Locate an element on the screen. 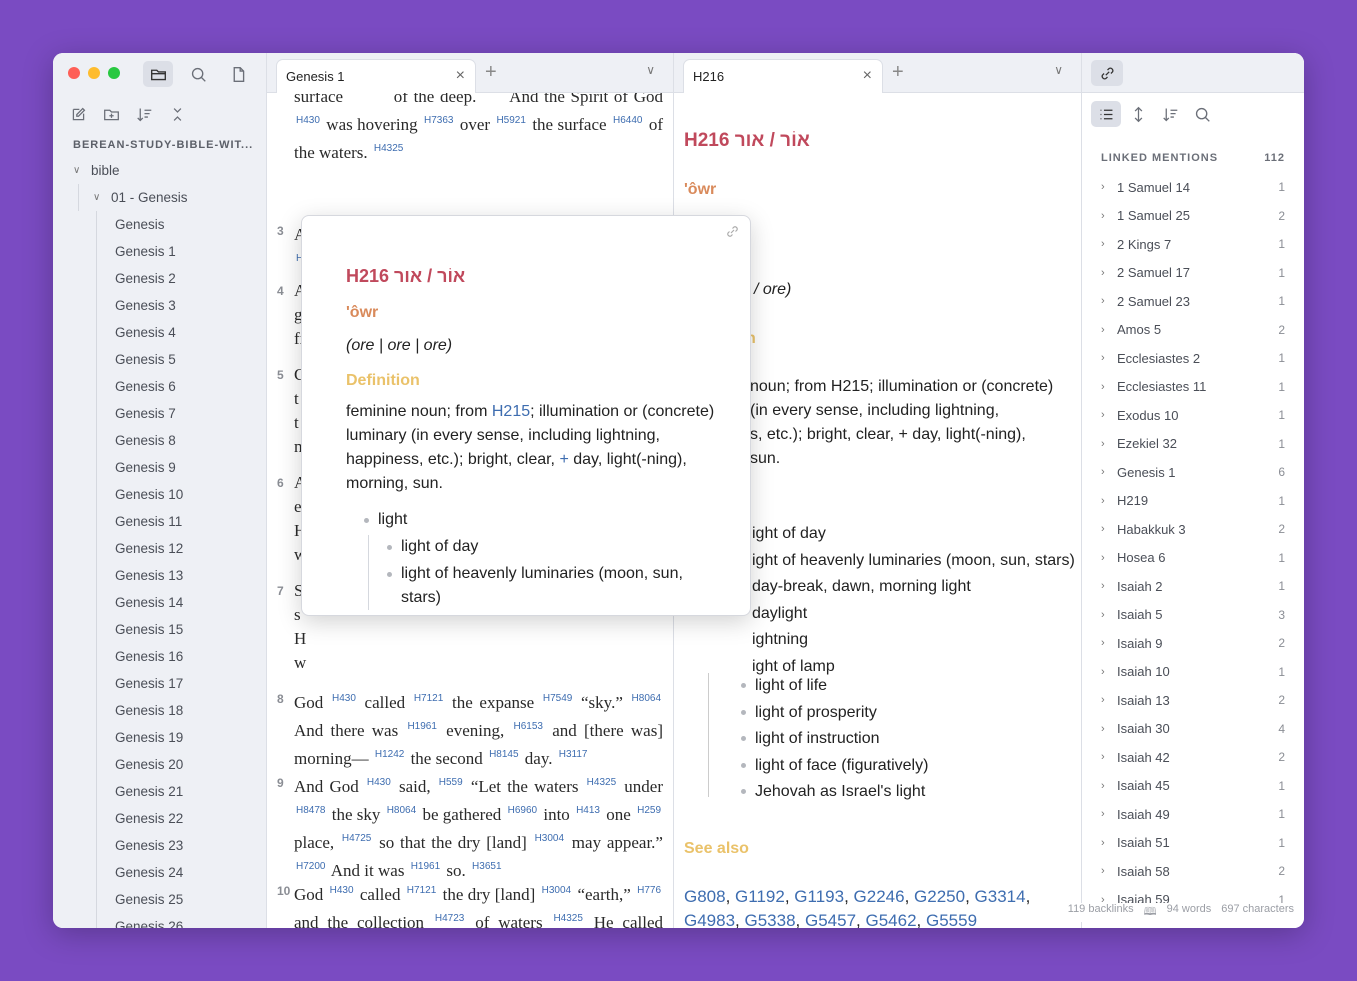  sidebar-file-item: Genesis 7 is located at coordinates (182, 413).